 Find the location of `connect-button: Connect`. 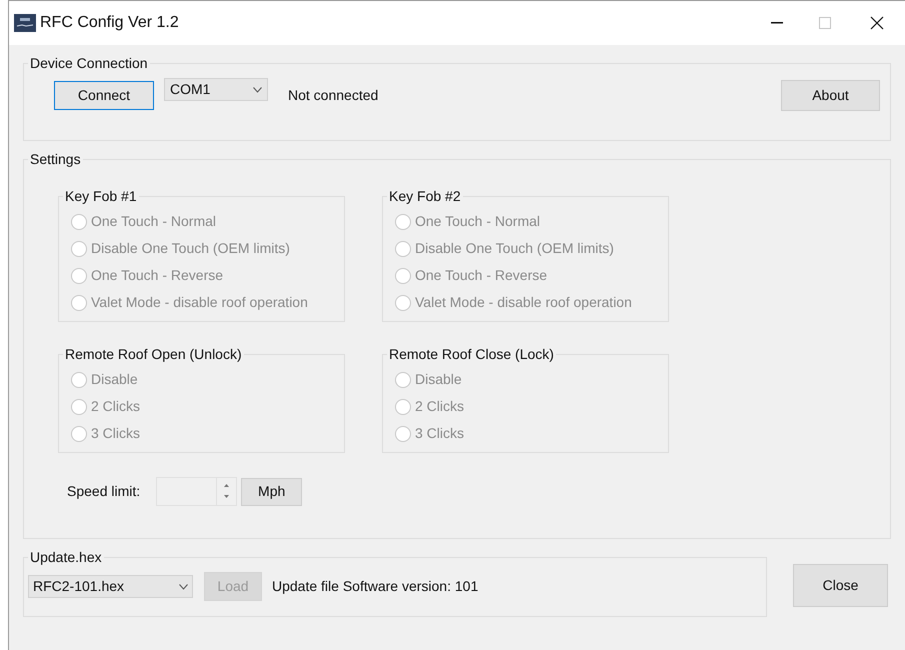

connect-button: Connect is located at coordinates (104, 95).